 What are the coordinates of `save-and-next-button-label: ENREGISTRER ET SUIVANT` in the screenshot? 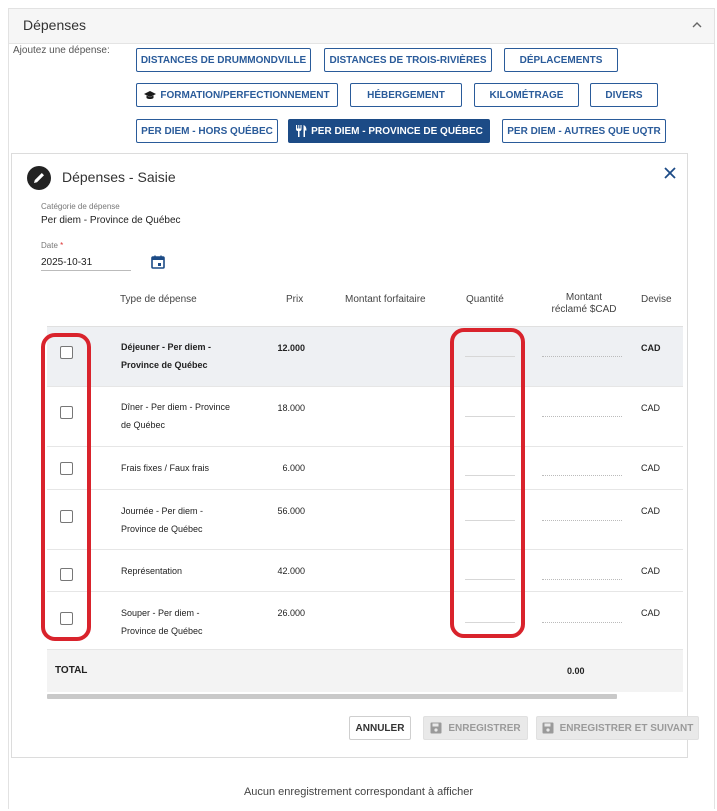 It's located at (626, 728).